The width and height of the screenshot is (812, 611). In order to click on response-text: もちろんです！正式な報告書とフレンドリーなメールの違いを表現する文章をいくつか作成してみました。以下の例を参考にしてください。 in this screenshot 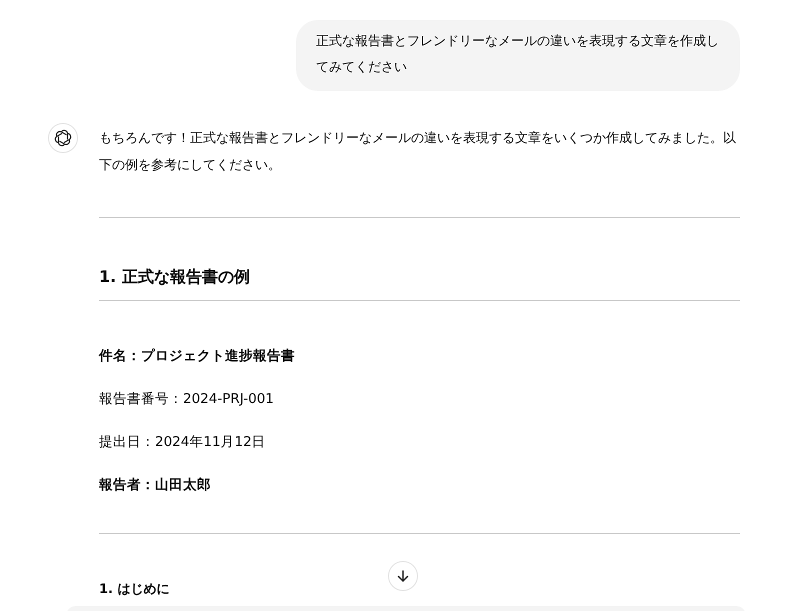, I will do `click(418, 152)`.